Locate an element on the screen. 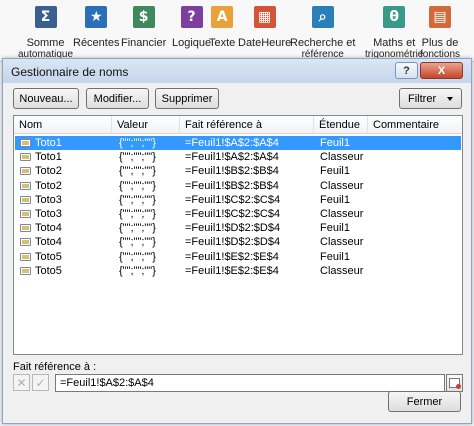  confirm-edit-icon: ✓ is located at coordinates (40, 382).